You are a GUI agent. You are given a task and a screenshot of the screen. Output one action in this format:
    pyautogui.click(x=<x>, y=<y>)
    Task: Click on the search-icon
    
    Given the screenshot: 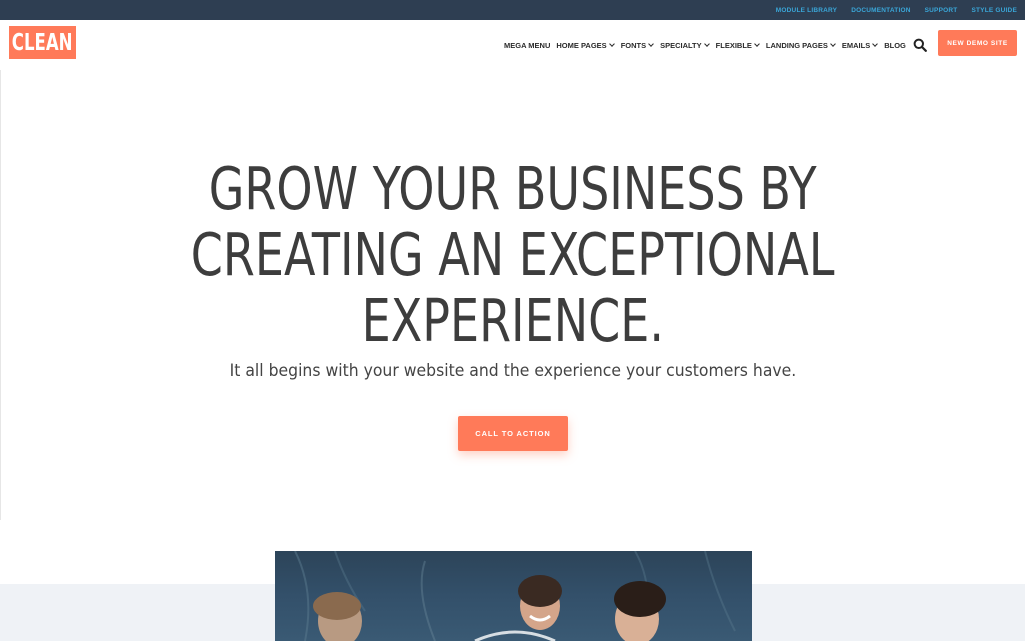 What is the action you would take?
    pyautogui.click(x=920, y=45)
    